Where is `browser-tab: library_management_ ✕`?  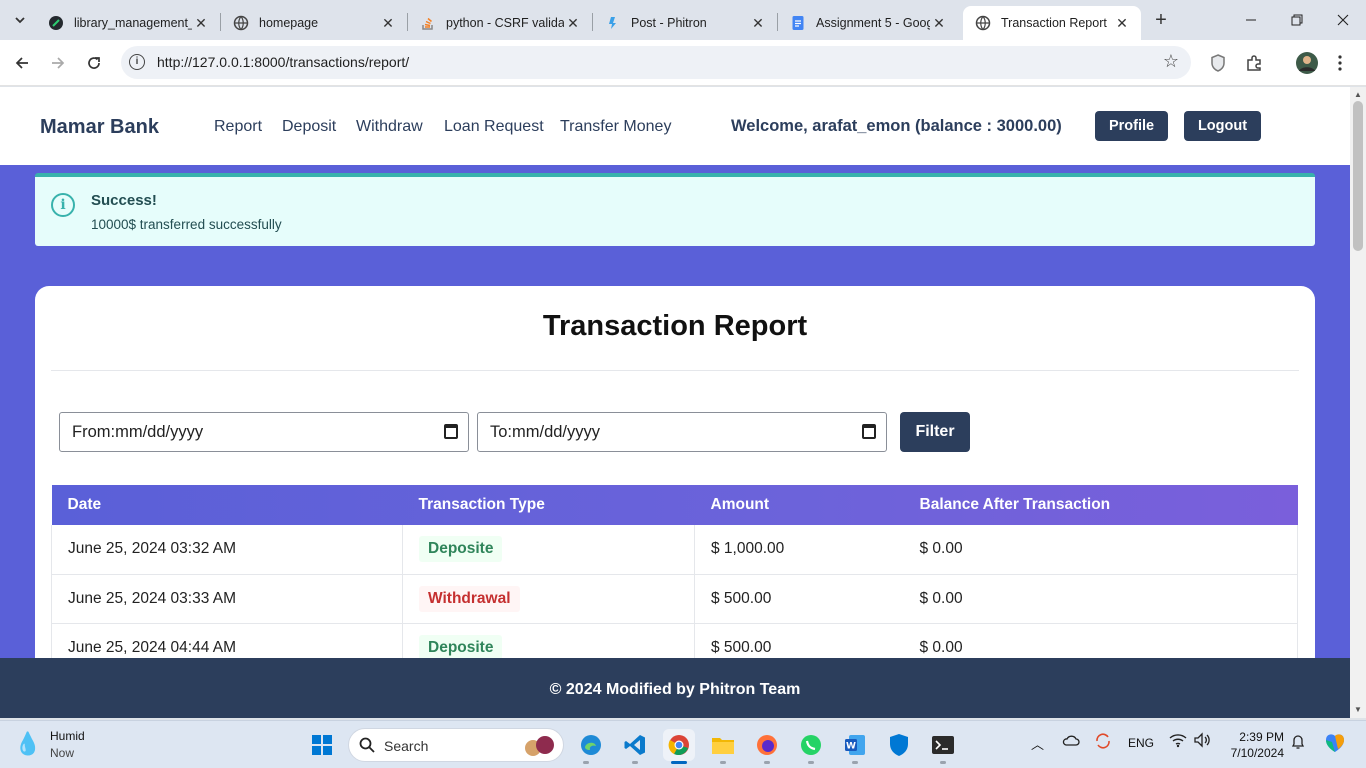
browser-tab: library_management_ ✕ is located at coordinates (128, 23).